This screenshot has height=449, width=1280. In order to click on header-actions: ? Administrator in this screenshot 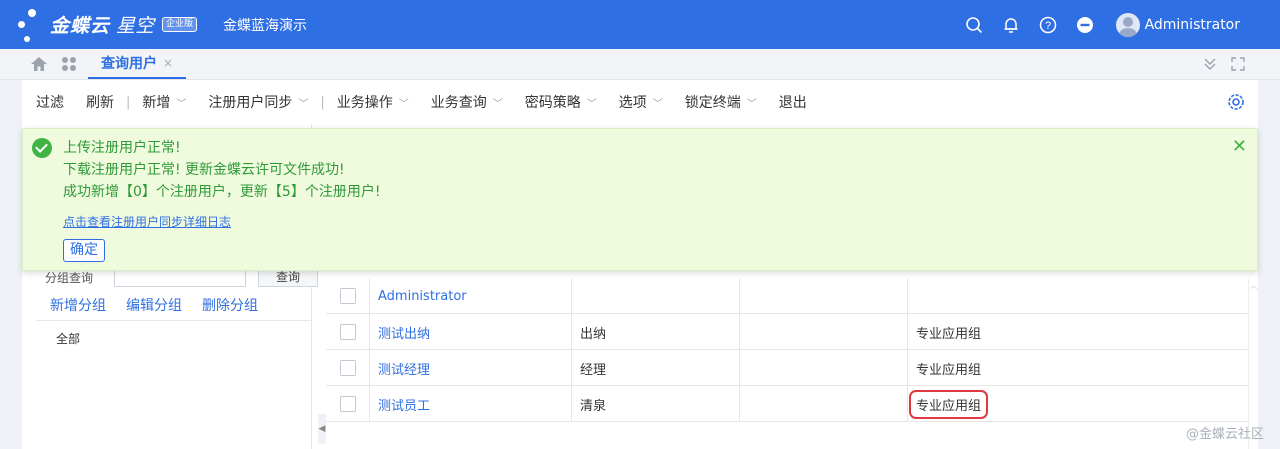, I will do `click(1122, 24)`.